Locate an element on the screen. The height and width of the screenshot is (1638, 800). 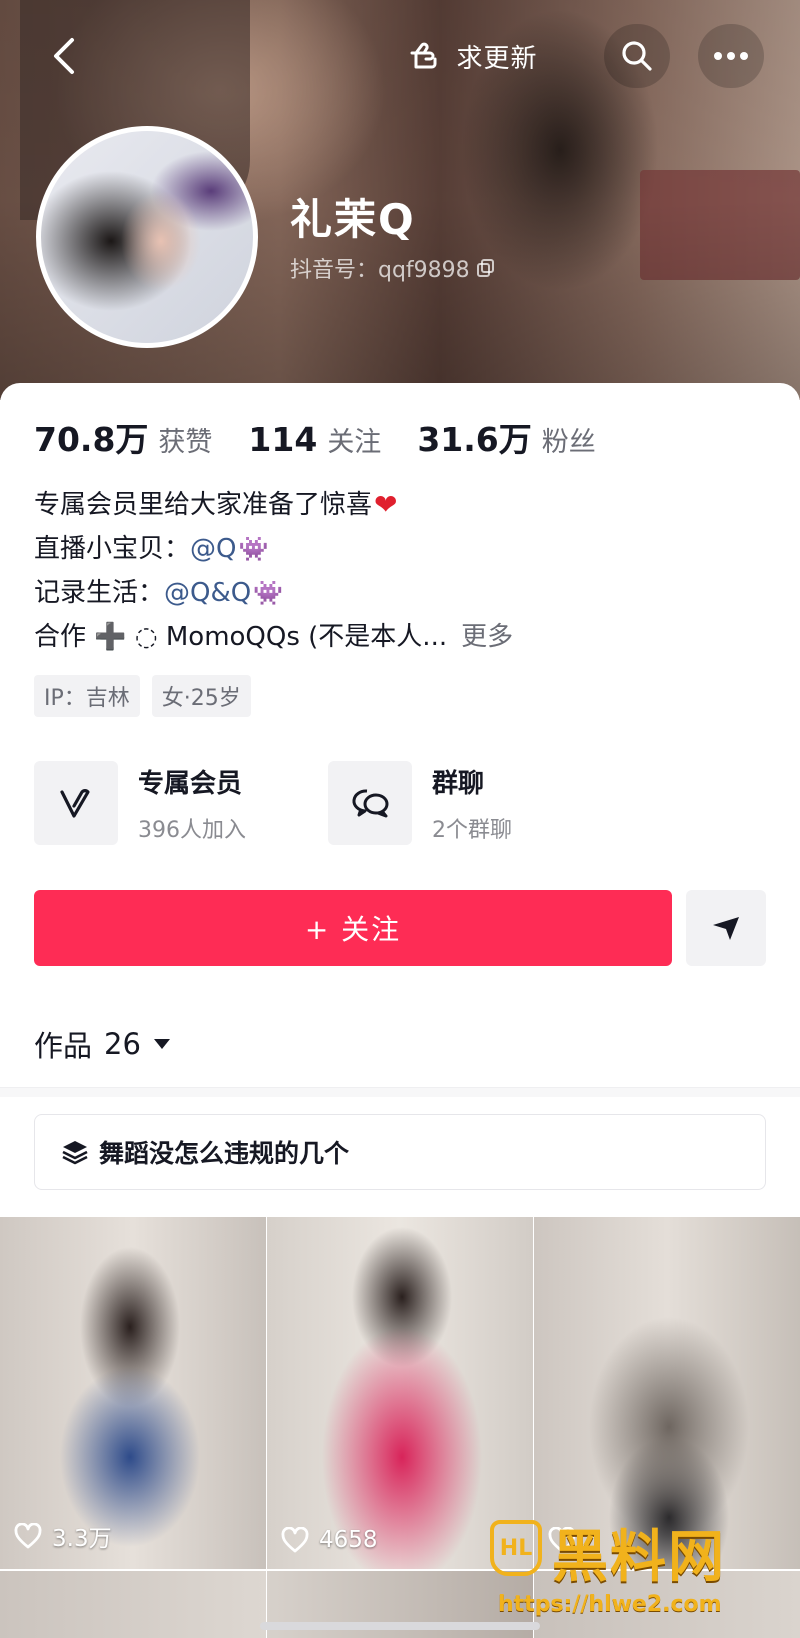
group-chat-title: 群聊 is located at coordinates (458, 783).